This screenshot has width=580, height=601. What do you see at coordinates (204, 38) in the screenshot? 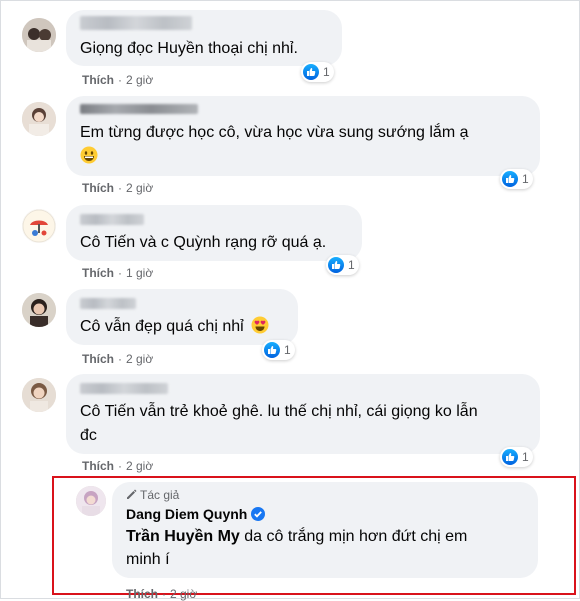
I see `comment-bubble: Giọng đọc Huyền thoại chị nhỉ.` at bounding box center [204, 38].